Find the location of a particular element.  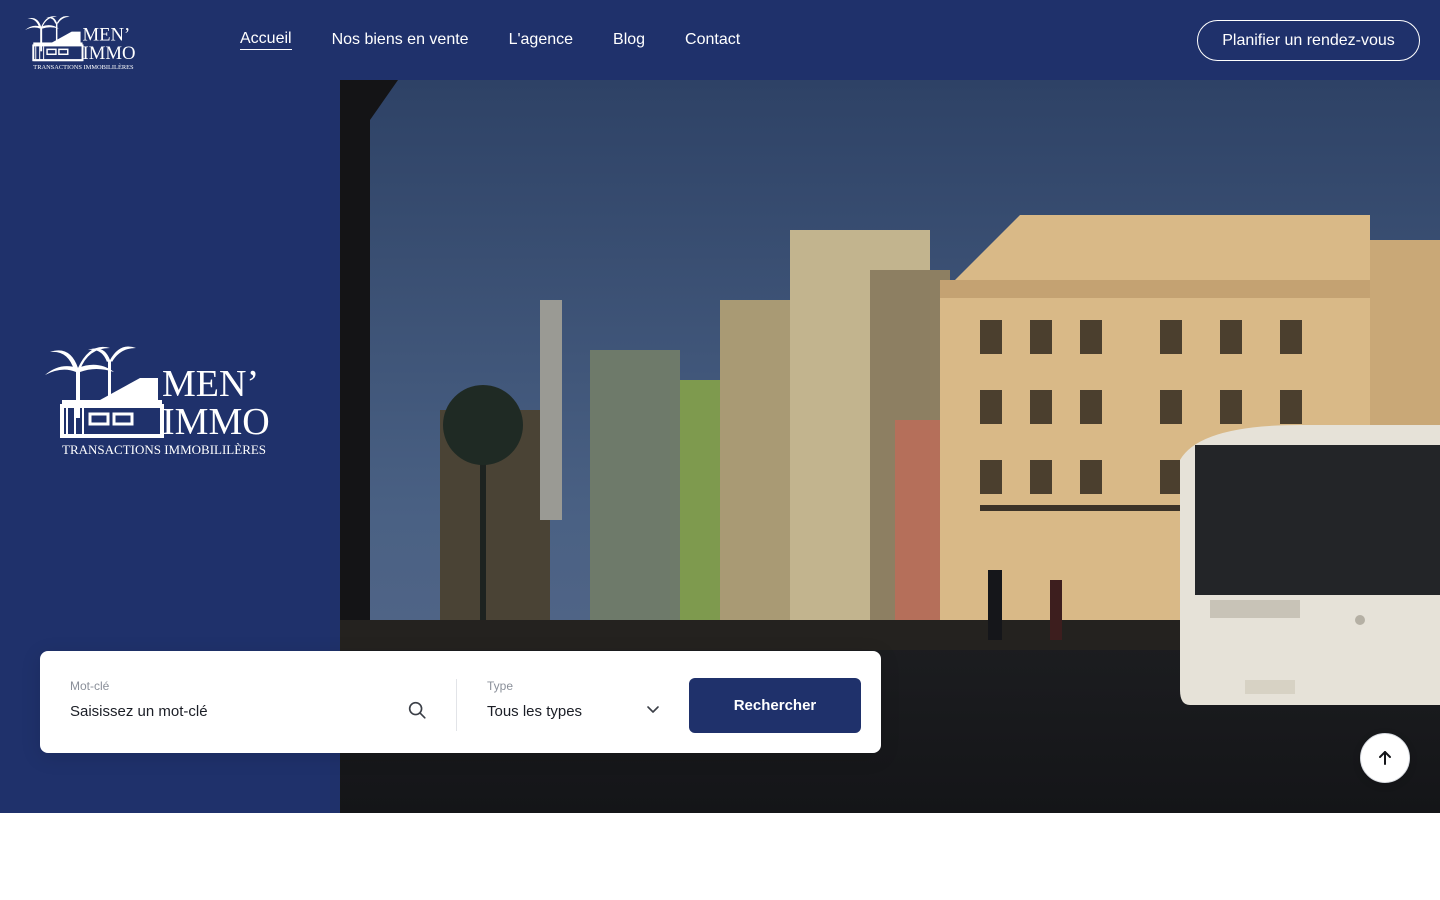

arrow-up-icon is located at coordinates (1385, 758).